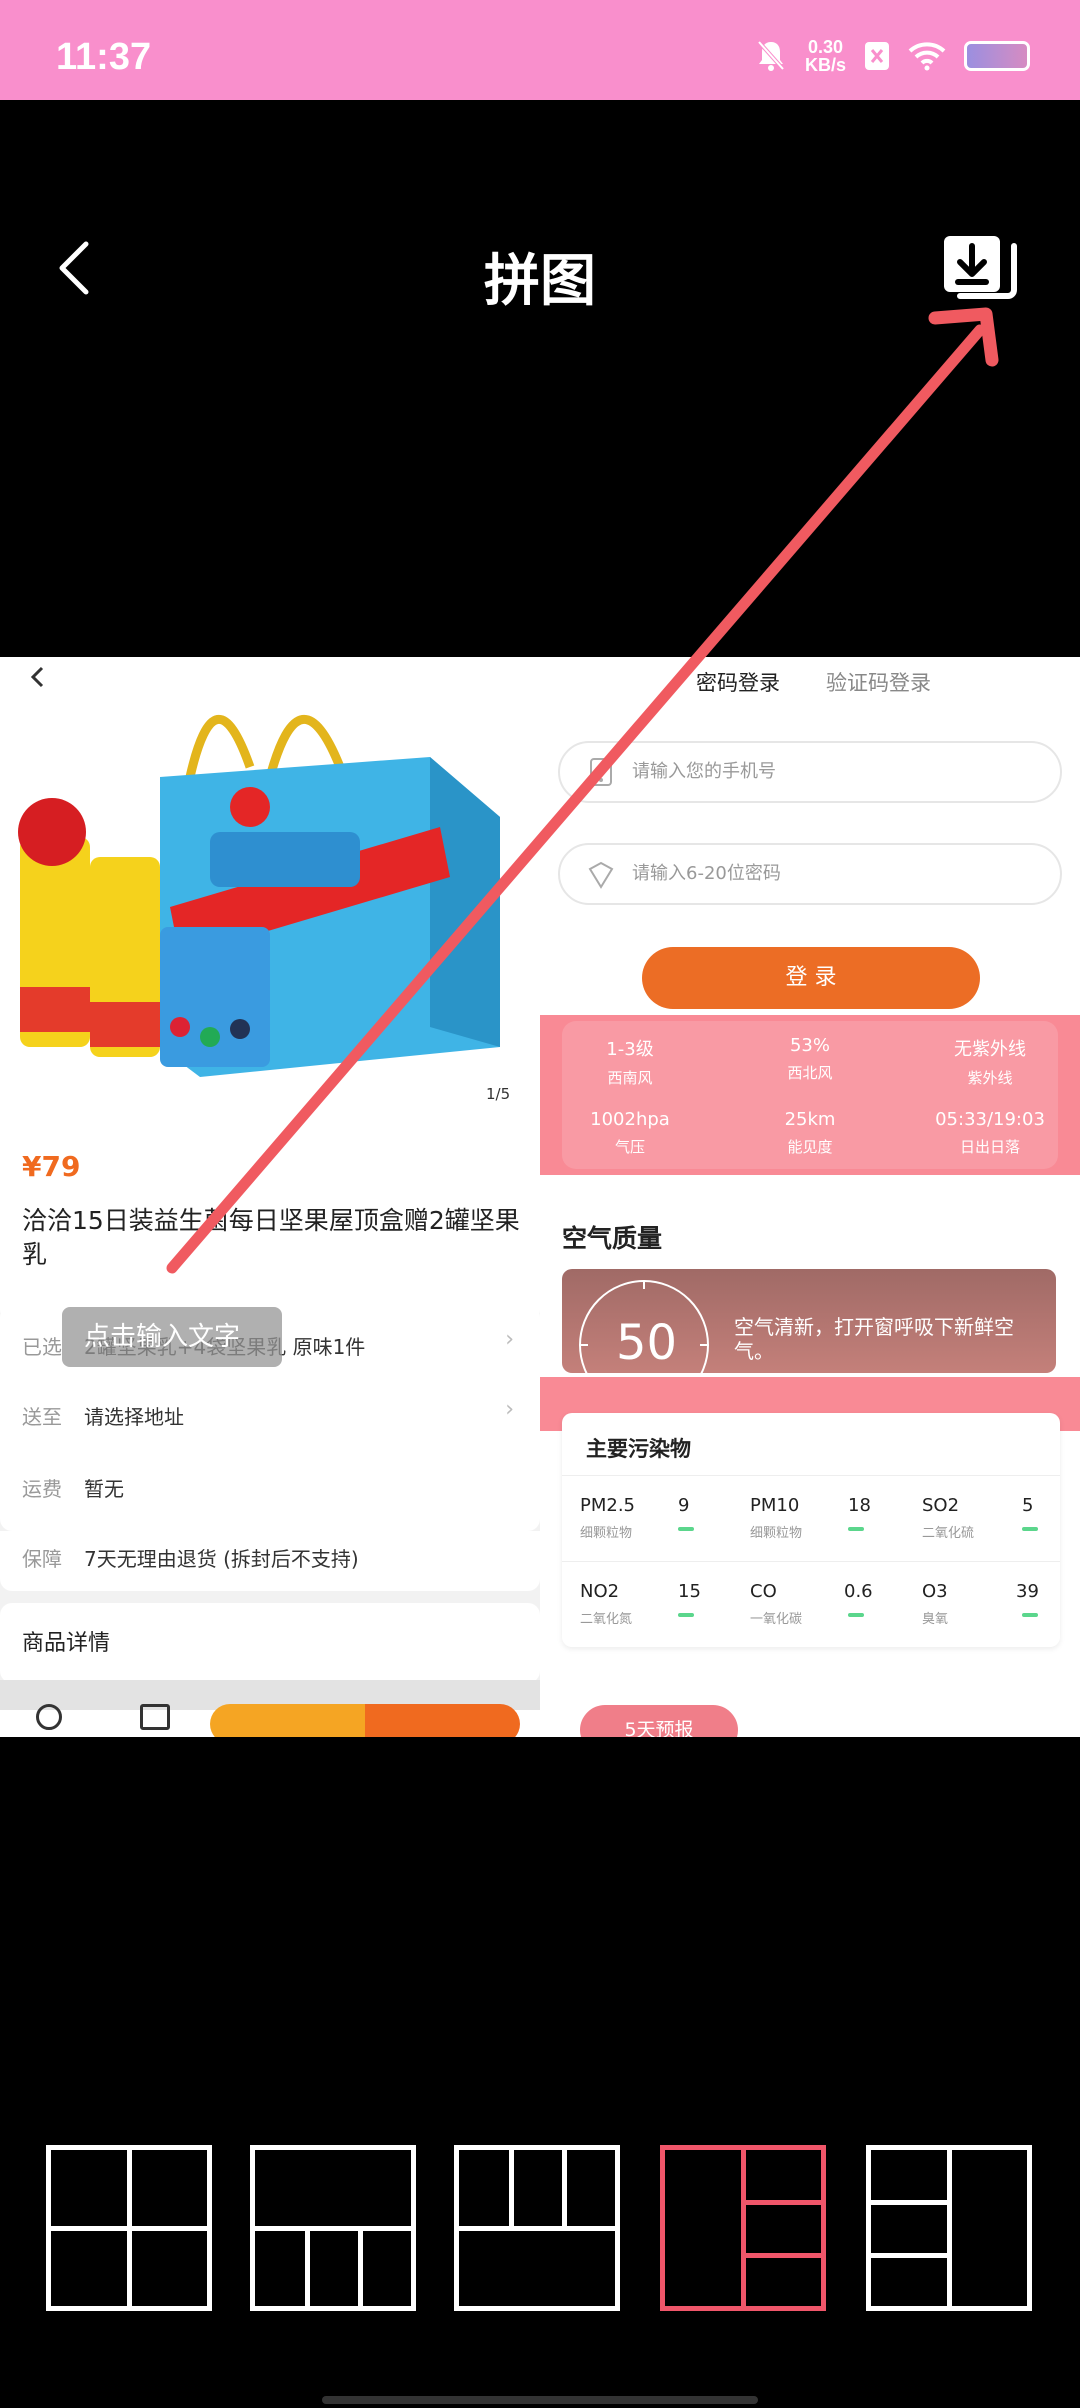 The width and height of the screenshot is (1080, 2408). What do you see at coordinates (659, 1721) in the screenshot?
I see `forecast-tab: 5天预报` at bounding box center [659, 1721].